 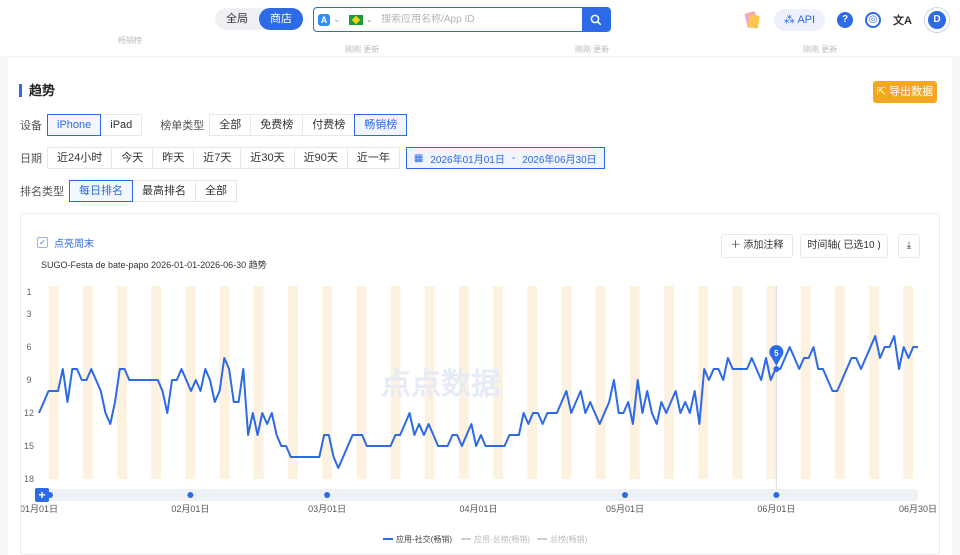 I want to click on export-data-button: ⇱ 导出数据, so click(x=905, y=92).